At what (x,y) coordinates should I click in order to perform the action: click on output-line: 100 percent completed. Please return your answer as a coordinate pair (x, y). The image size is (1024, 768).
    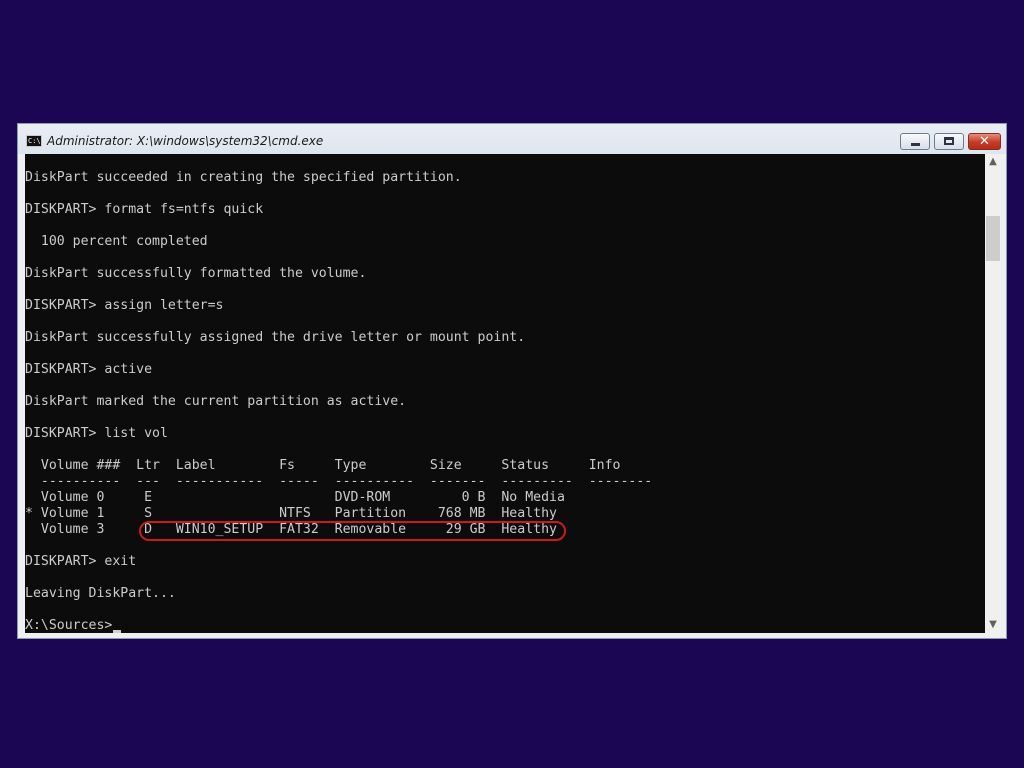
    Looking at the image, I should click on (116, 241).